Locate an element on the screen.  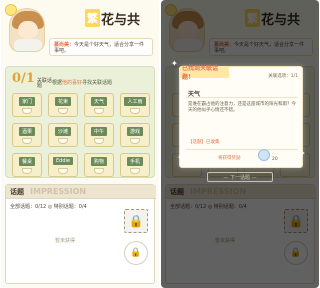
talk-header: 话题 IMPRESSION is located at coordinates (81, 192).